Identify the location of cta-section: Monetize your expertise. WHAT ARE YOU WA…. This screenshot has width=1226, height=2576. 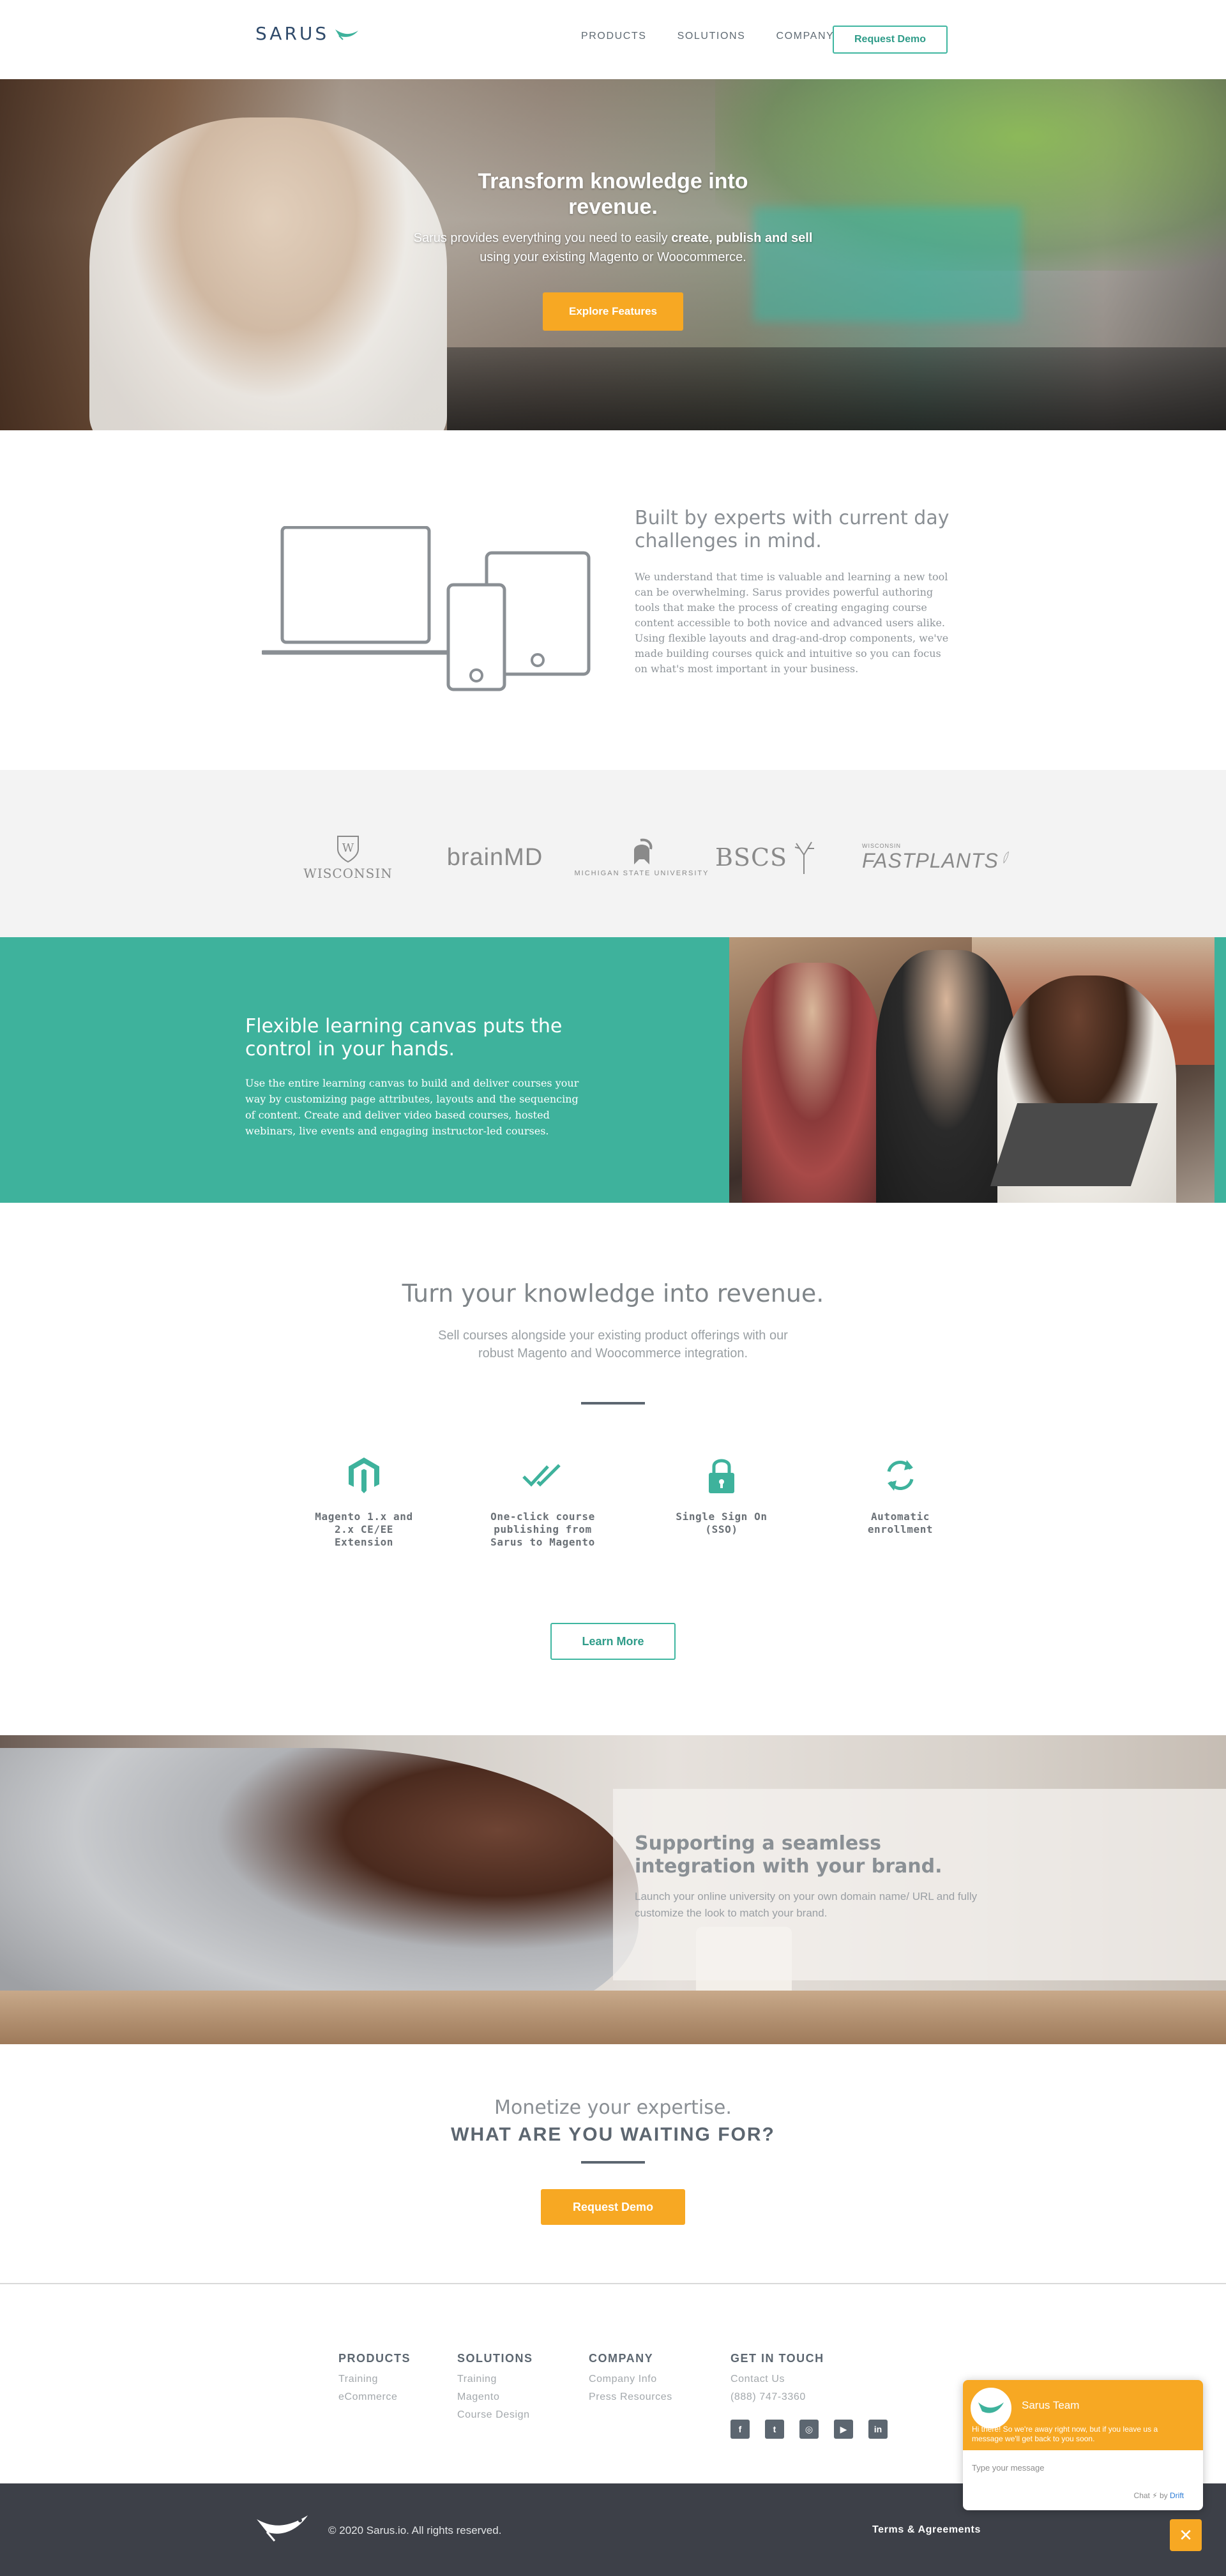
(613, 2163).